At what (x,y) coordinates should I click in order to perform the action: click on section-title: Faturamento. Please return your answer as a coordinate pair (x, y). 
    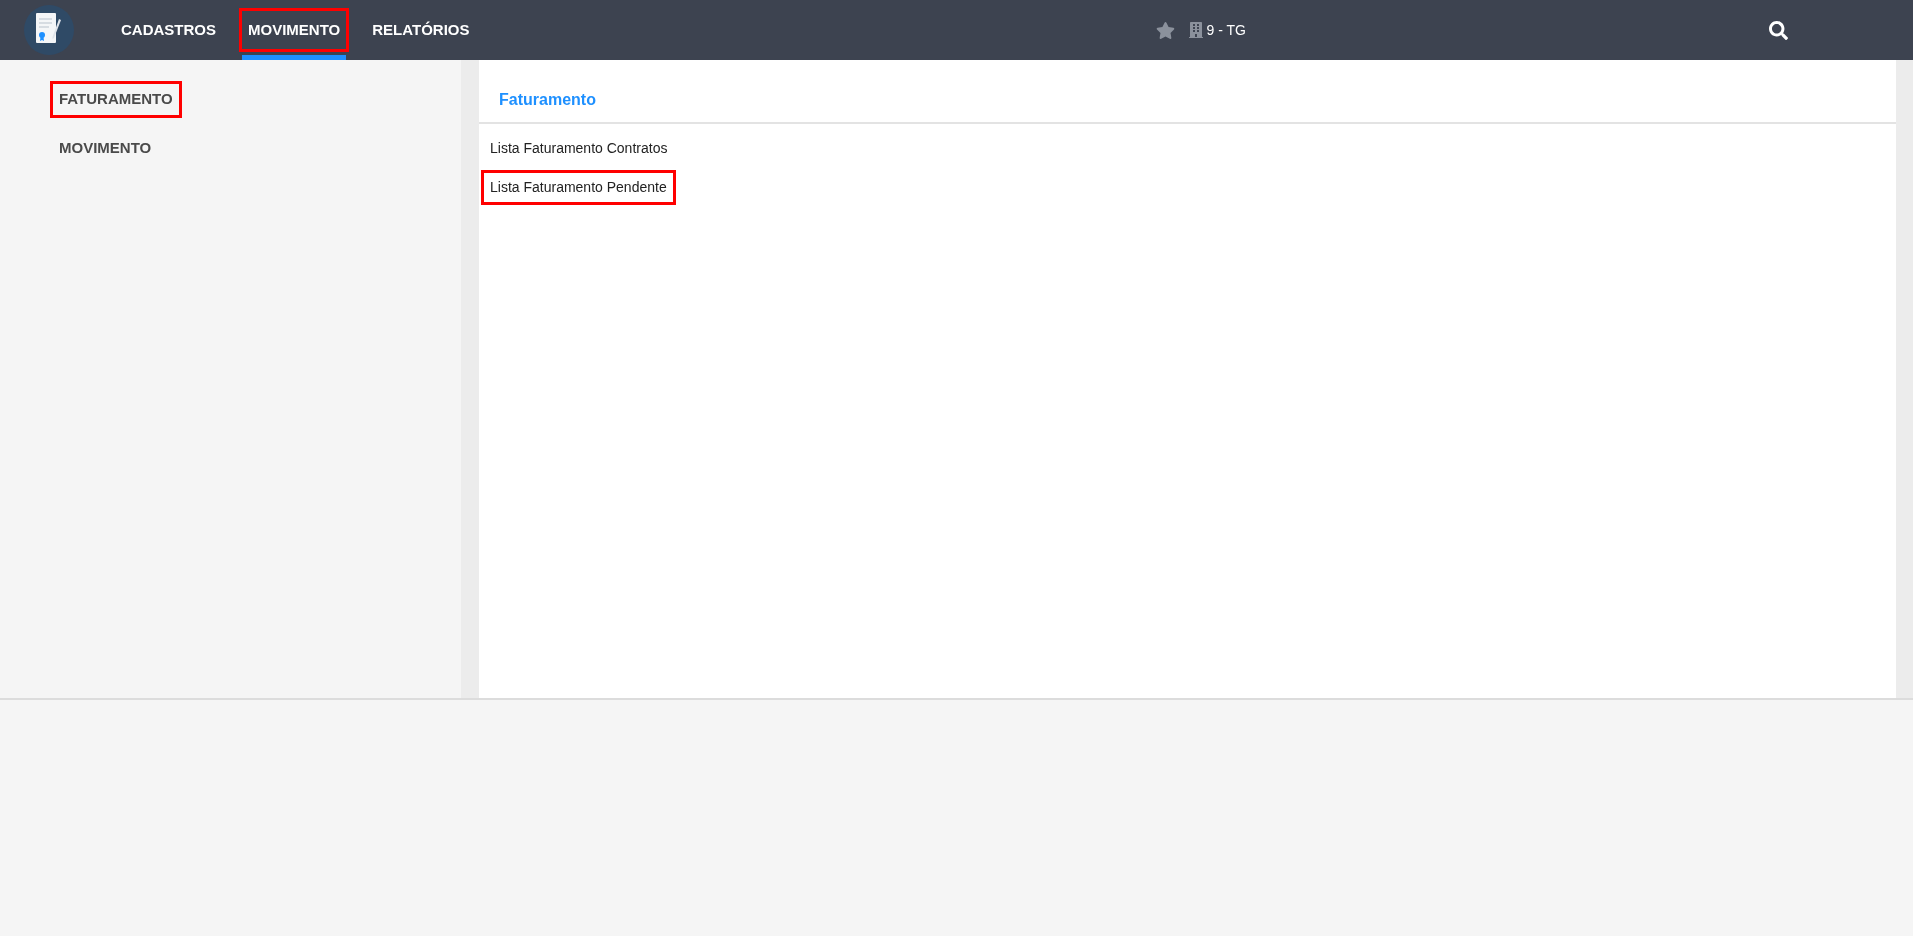
    Looking at the image, I should click on (548, 100).